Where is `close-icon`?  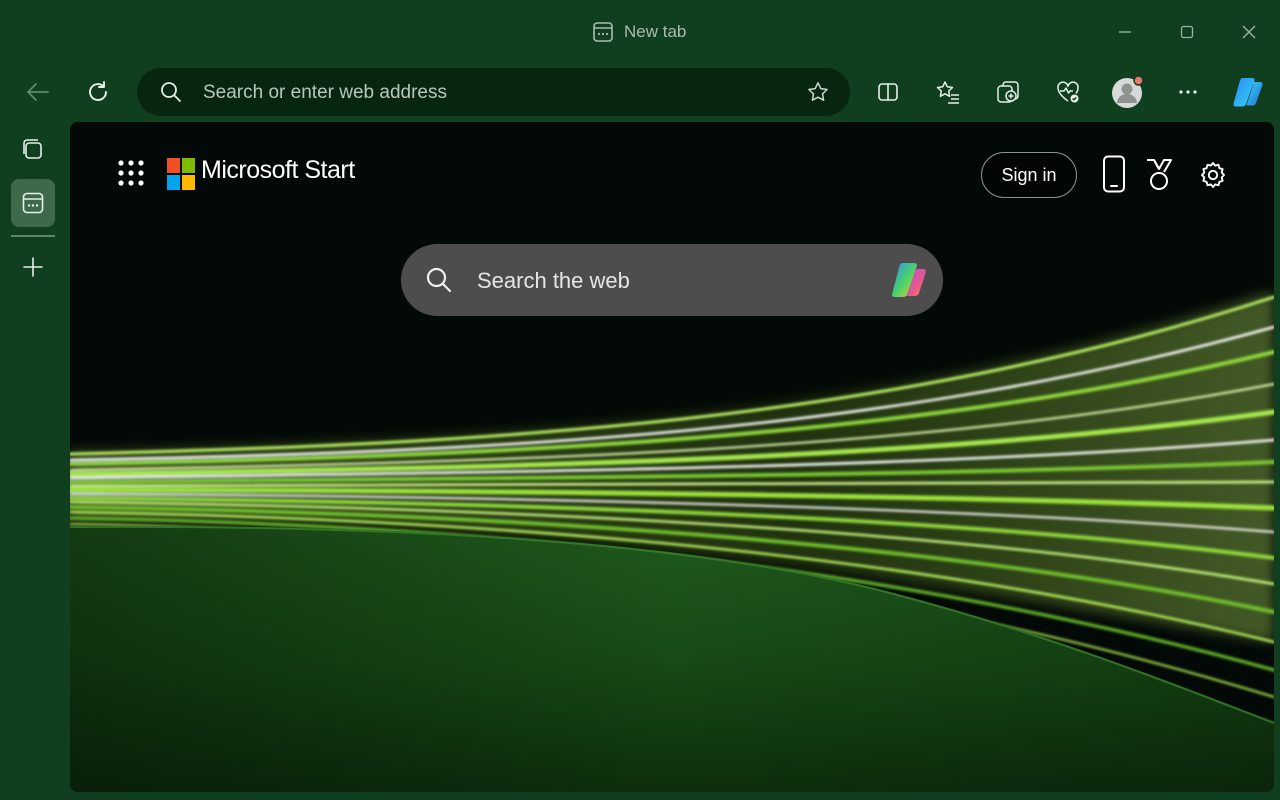
close-icon is located at coordinates (1249, 32).